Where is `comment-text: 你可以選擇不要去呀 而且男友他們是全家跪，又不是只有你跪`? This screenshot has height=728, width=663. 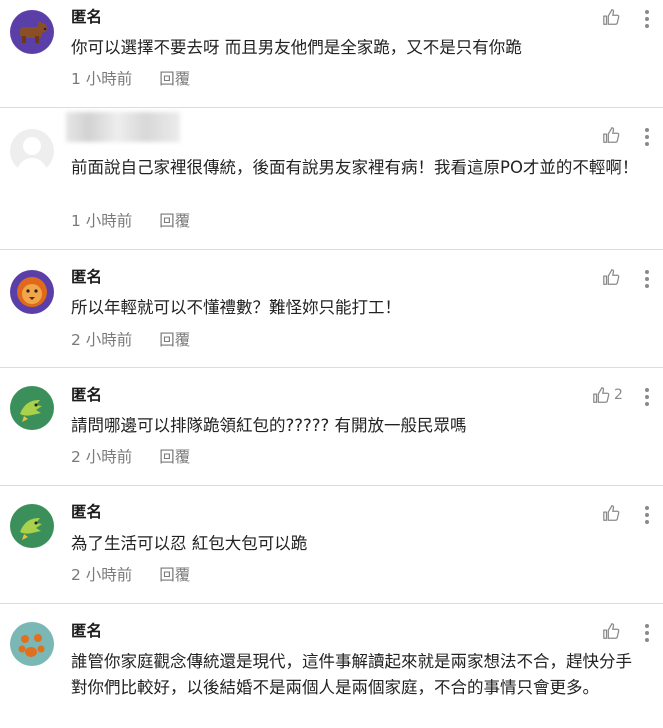
comment-text: 你可以選擇不要去呀 而且男友他們是全家跪，又不是只有你跪 is located at coordinates (296, 47).